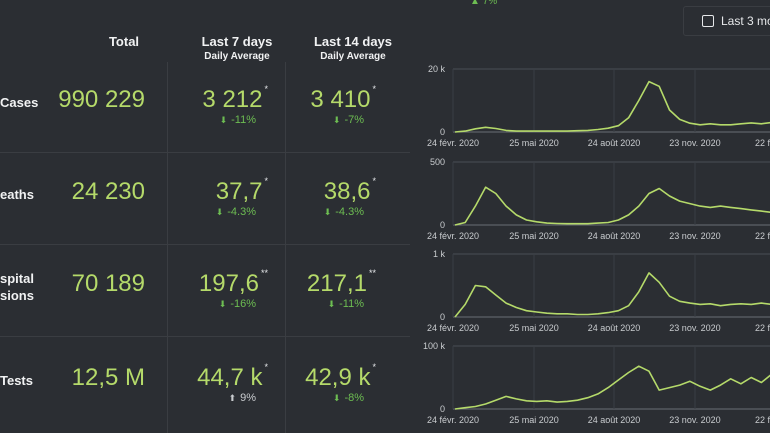  Describe the element at coordinates (211, 120) in the screenshot. I see `chg7-change: ⬇ -11%` at that location.